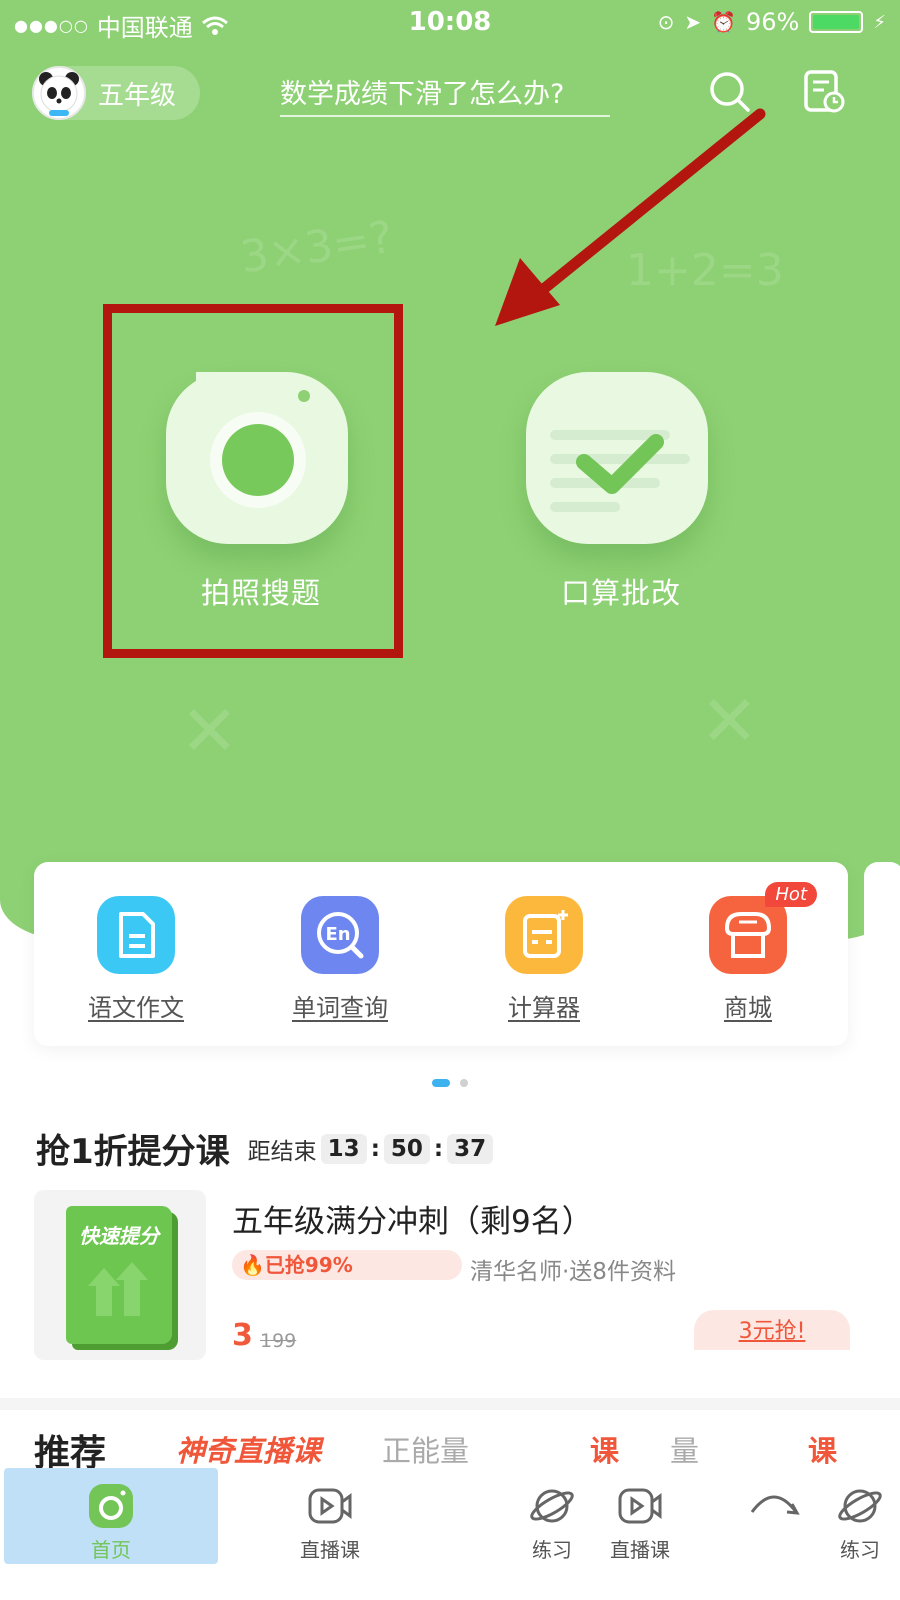  Describe the element at coordinates (630, 217) in the screenshot. I see `annotation-arrow-icon` at that location.